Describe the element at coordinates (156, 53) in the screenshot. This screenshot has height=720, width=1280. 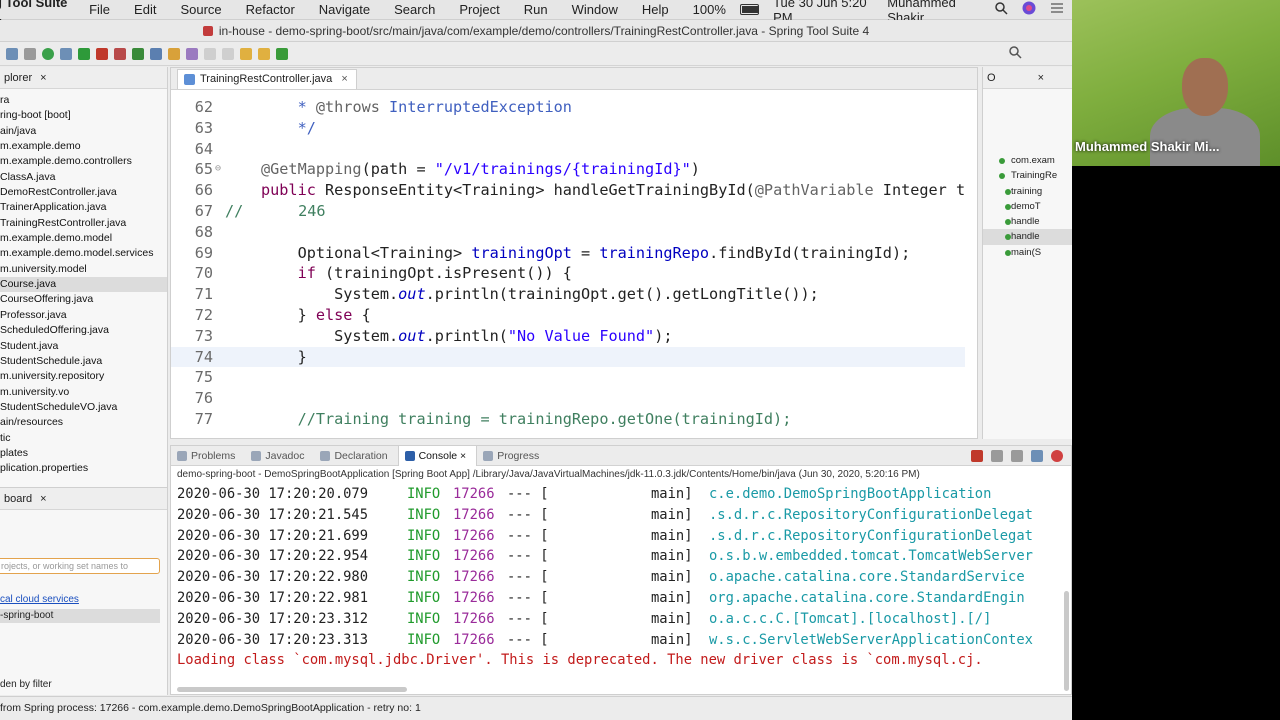
I see `toolbar-open-type-icon` at that location.